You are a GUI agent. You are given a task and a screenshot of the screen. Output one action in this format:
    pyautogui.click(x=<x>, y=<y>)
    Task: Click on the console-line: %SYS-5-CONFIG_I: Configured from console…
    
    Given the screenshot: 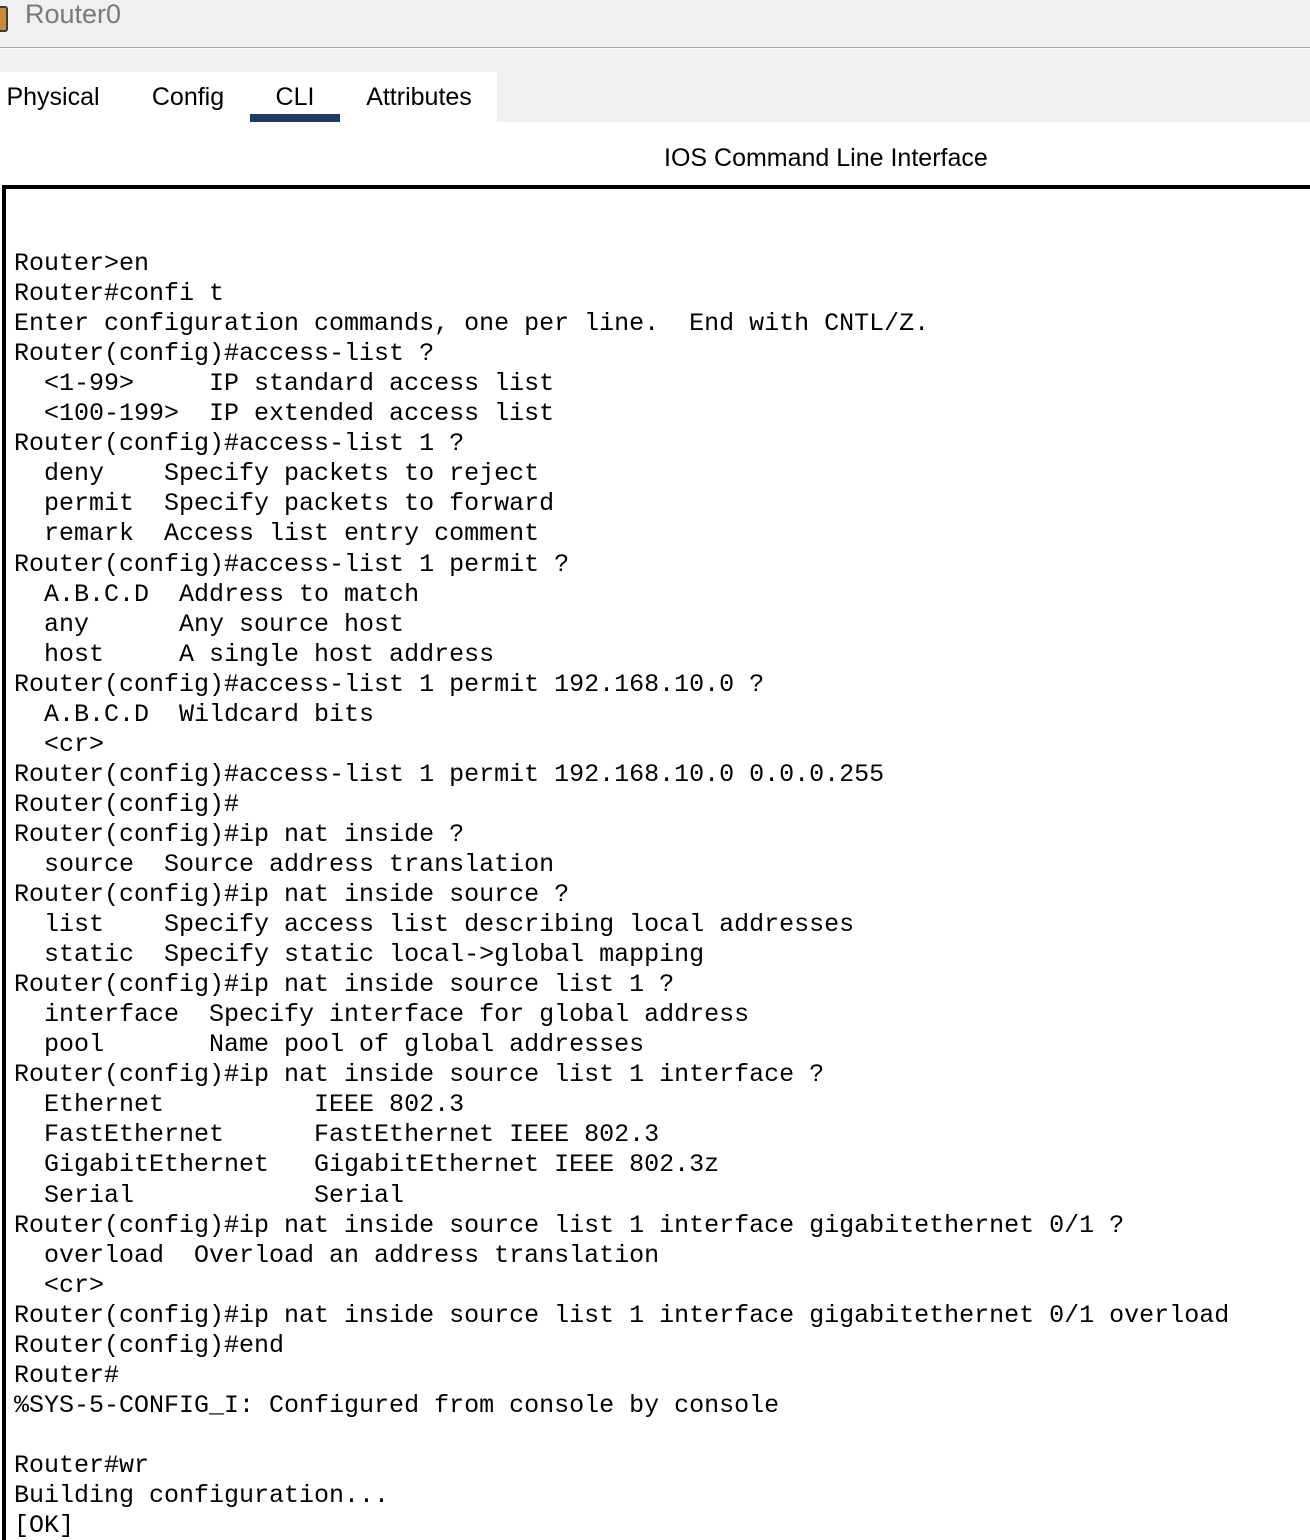 What is the action you would take?
    pyautogui.click(x=397, y=1405)
    